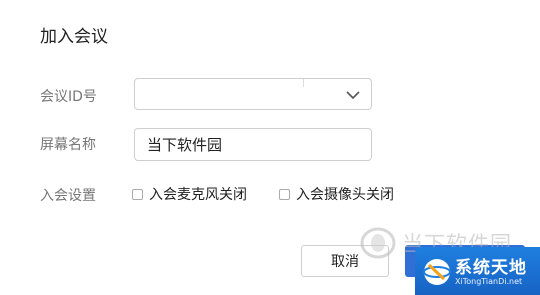 Image resolution: width=540 pixels, height=295 pixels. I want to click on meeting-id-input, so click(235, 94).